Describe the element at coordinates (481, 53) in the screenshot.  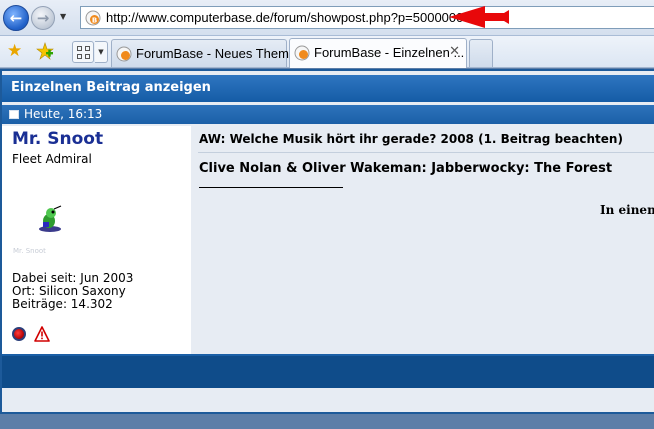
I see `new-tab-button` at that location.